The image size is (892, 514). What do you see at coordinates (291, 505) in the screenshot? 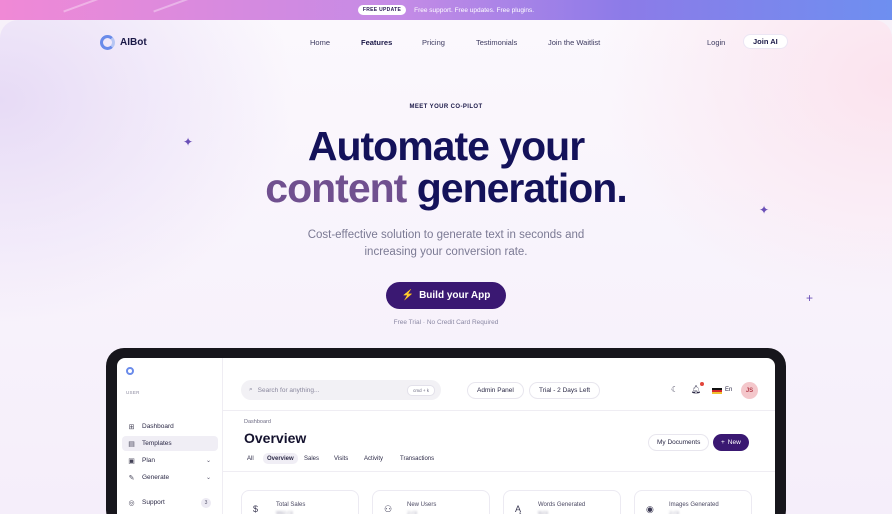
I see `stat-label: Total Sales` at bounding box center [291, 505].